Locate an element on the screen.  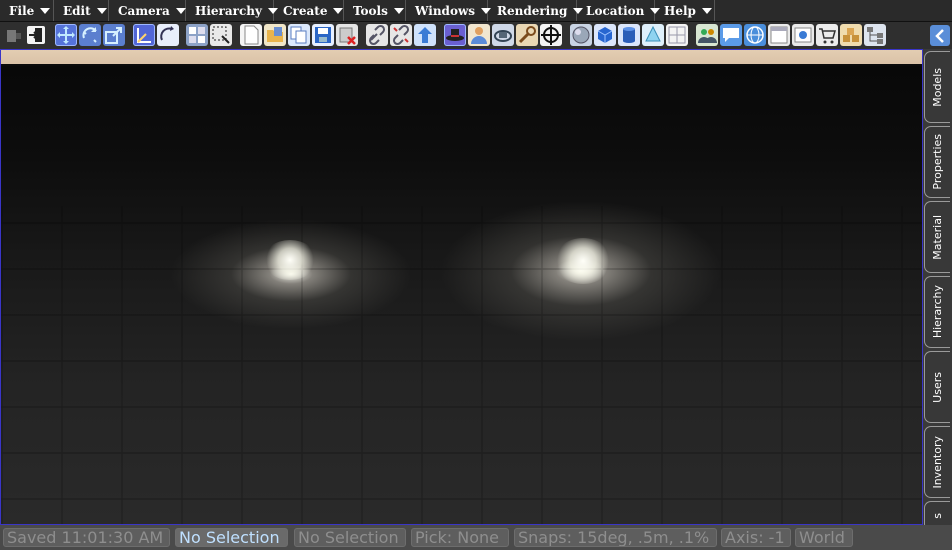
select-box-icon is located at coordinates (197, 35).